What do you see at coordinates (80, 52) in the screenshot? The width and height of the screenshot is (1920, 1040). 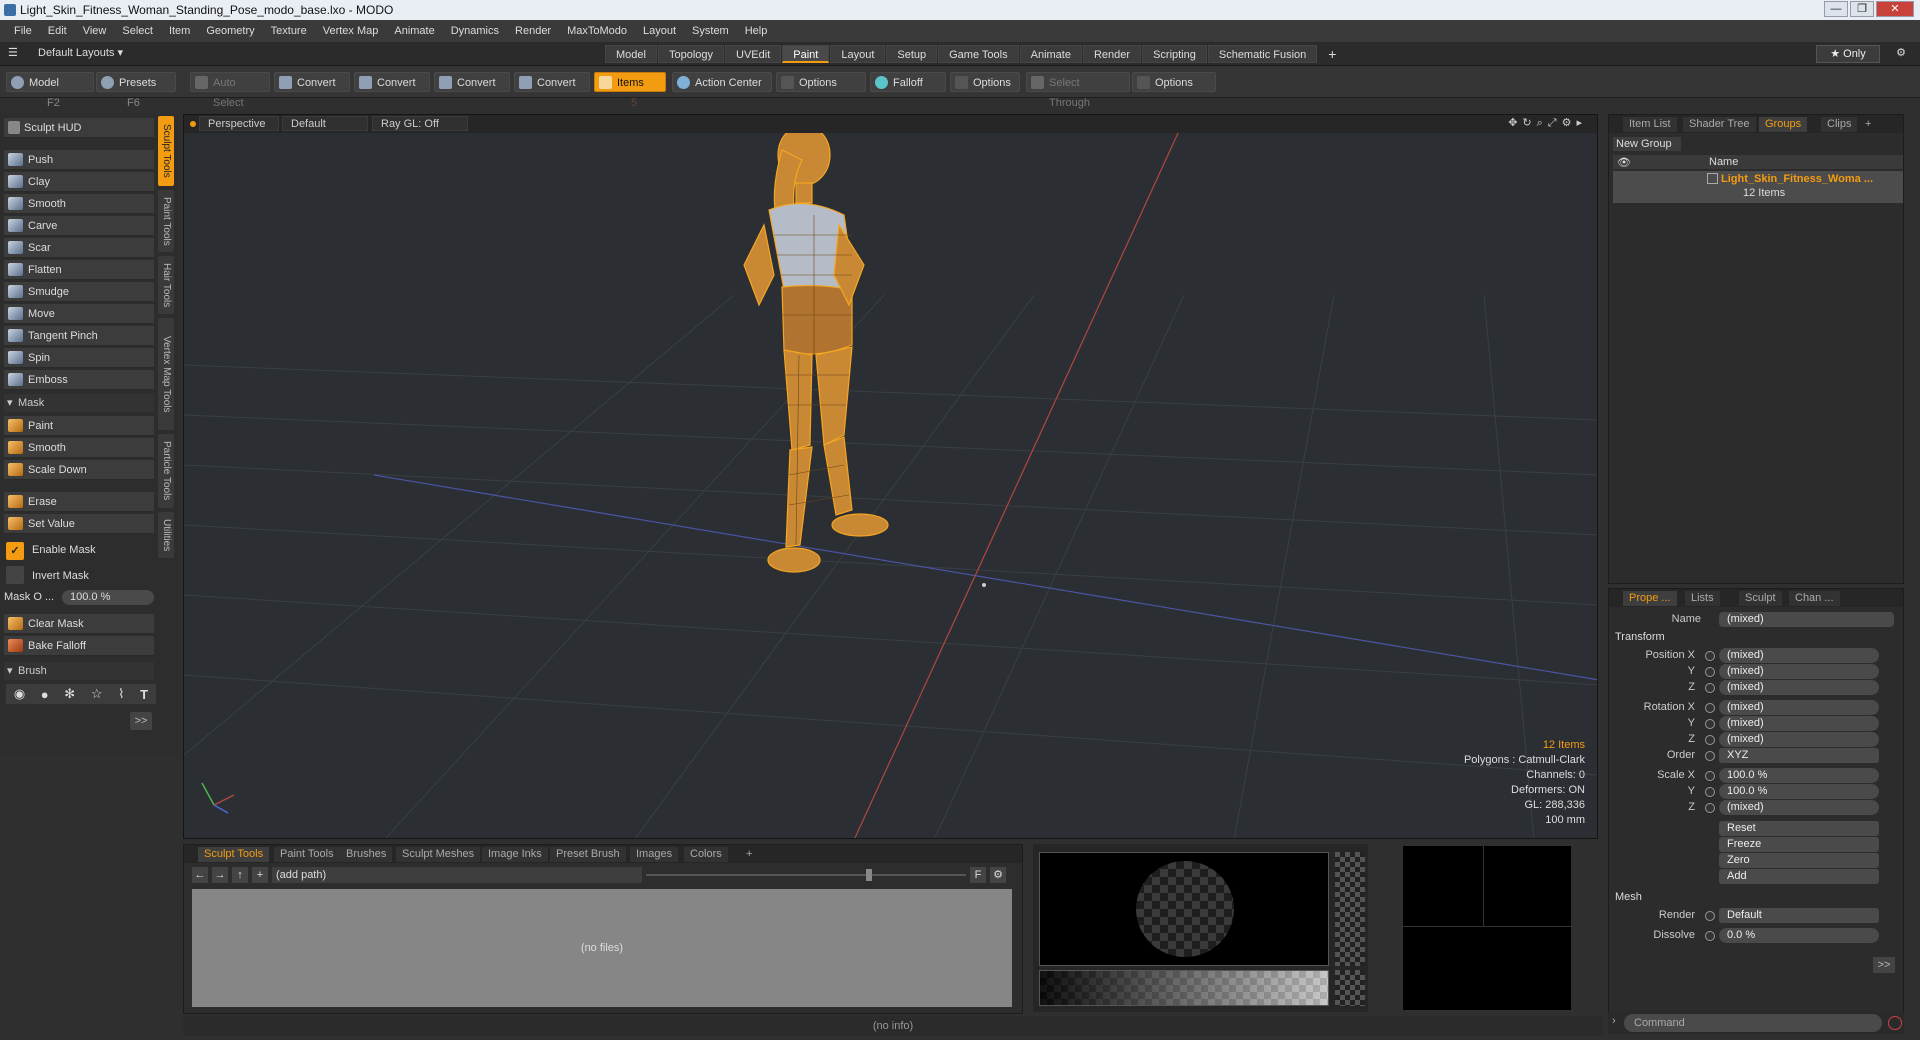 I see `default-layouts-dropdown: Default Layouts ▾` at bounding box center [80, 52].